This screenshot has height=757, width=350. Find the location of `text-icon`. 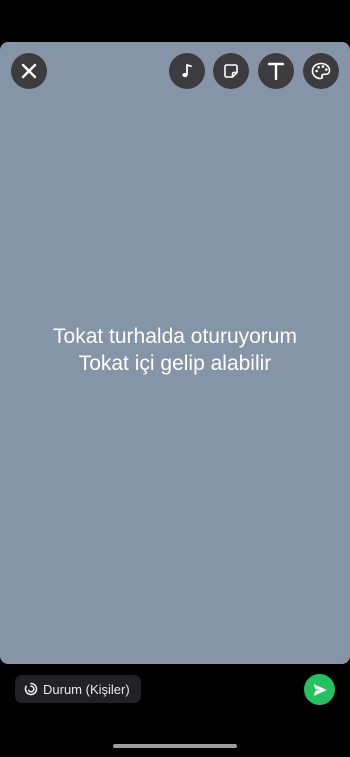

text-icon is located at coordinates (276, 71).